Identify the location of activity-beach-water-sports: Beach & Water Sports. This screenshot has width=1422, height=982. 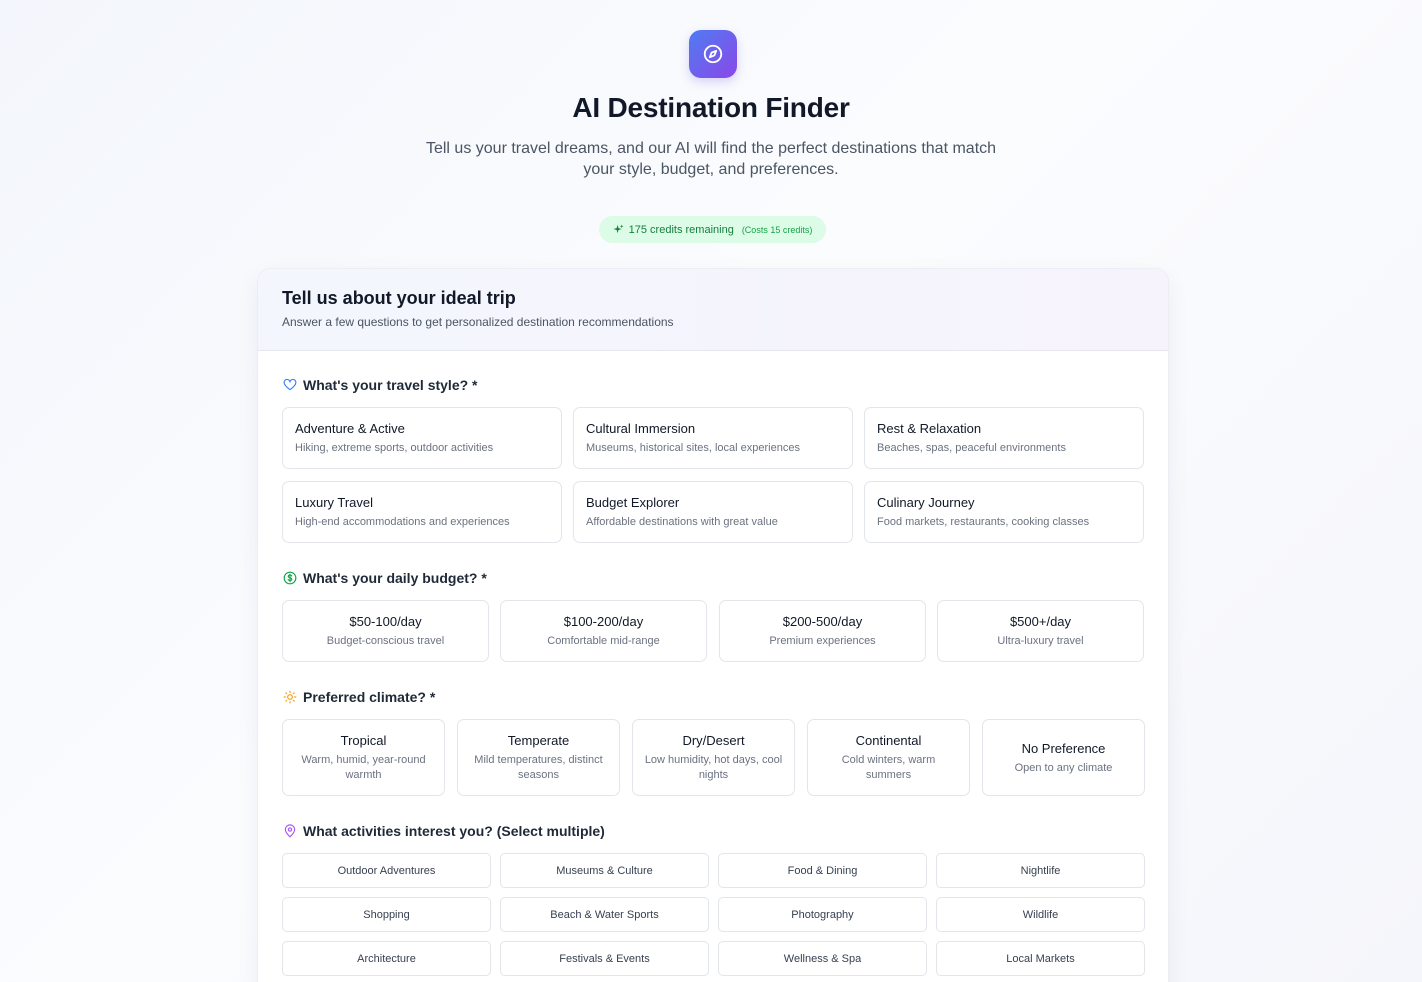
(604, 914).